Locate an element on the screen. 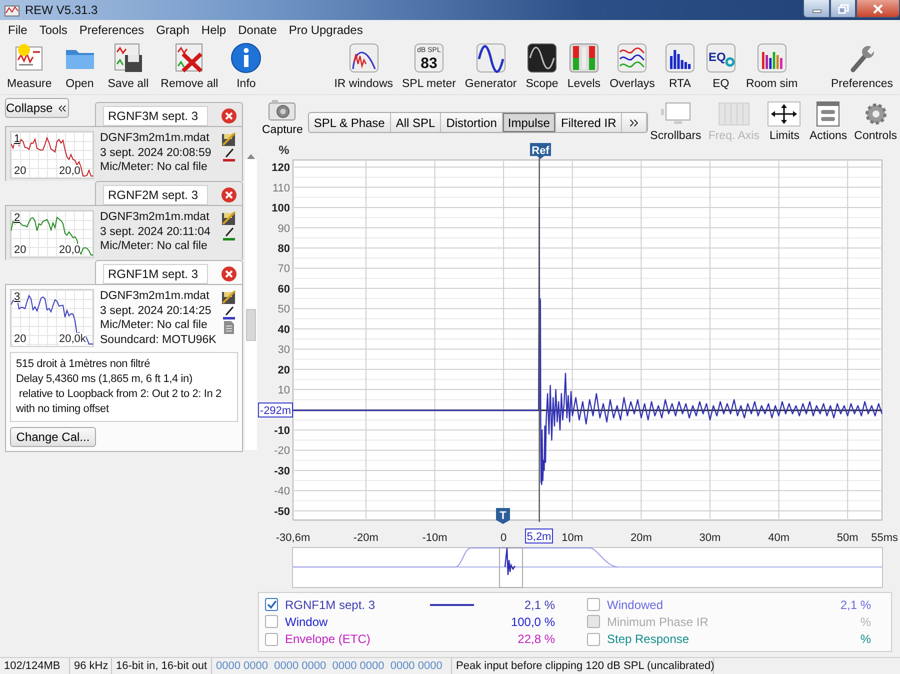 This screenshot has height=674, width=900. axis-label: 20 is located at coordinates (20, 171).